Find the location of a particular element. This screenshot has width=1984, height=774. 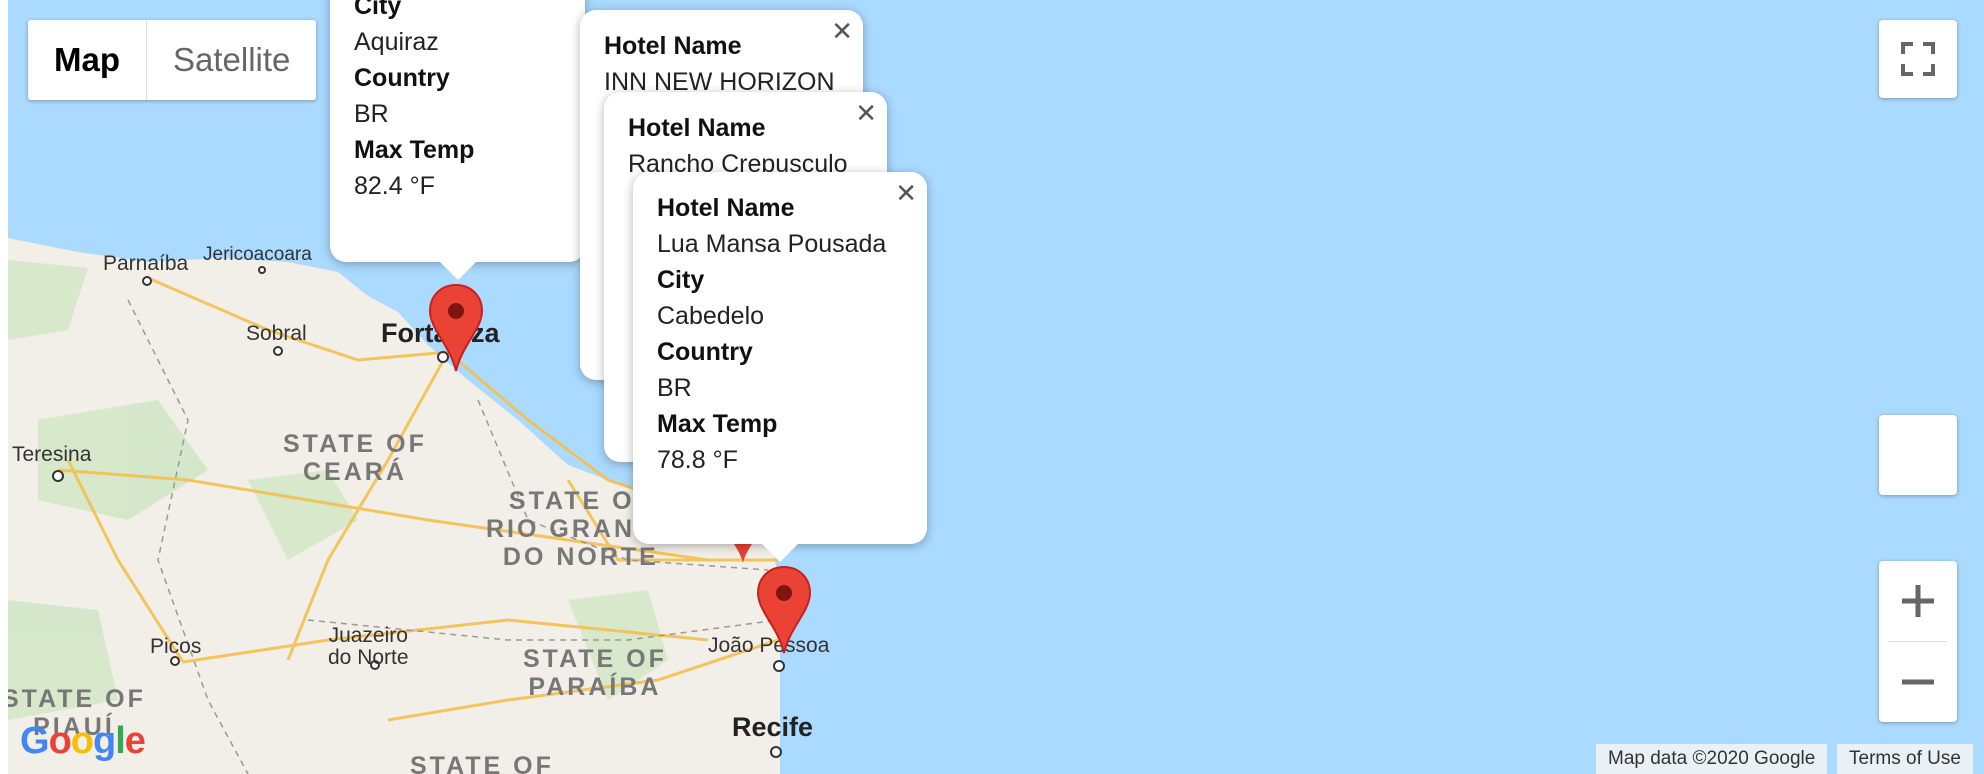

place-label-parnaiba: Parnaíba is located at coordinates (146, 263).